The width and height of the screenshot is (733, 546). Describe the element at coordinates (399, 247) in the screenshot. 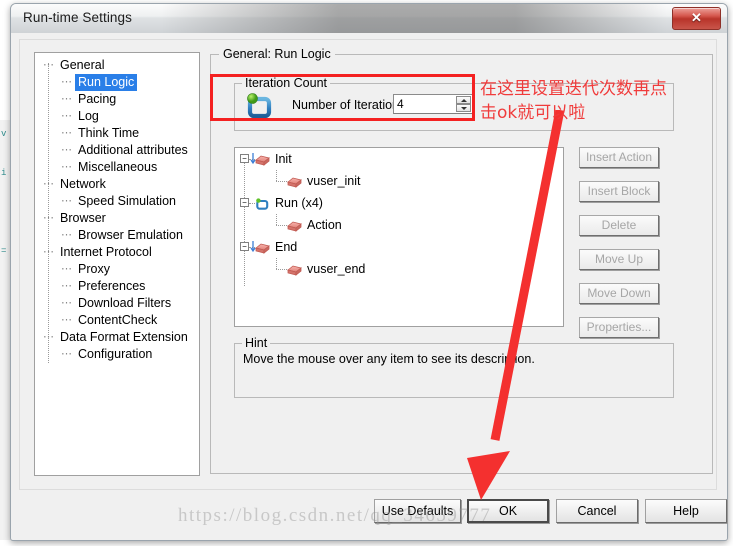

I see `action-row-end: − End` at that location.